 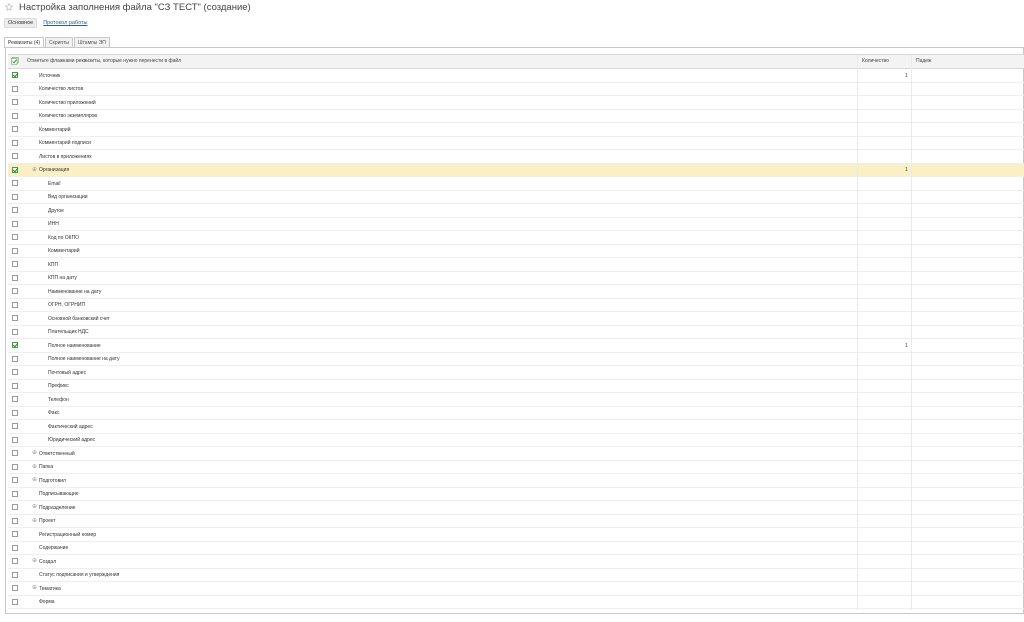 What do you see at coordinates (516, 332) in the screenshot?
I see `table-row: Плательщик НДС` at bounding box center [516, 332].